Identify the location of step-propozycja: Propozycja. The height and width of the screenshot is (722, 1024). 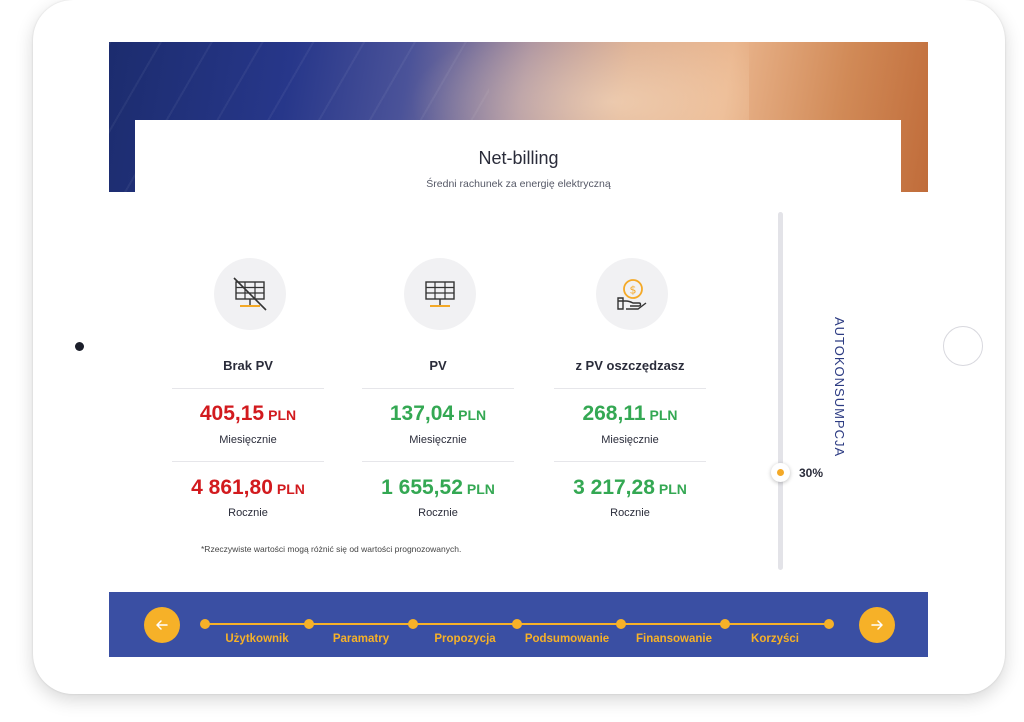
(464, 639).